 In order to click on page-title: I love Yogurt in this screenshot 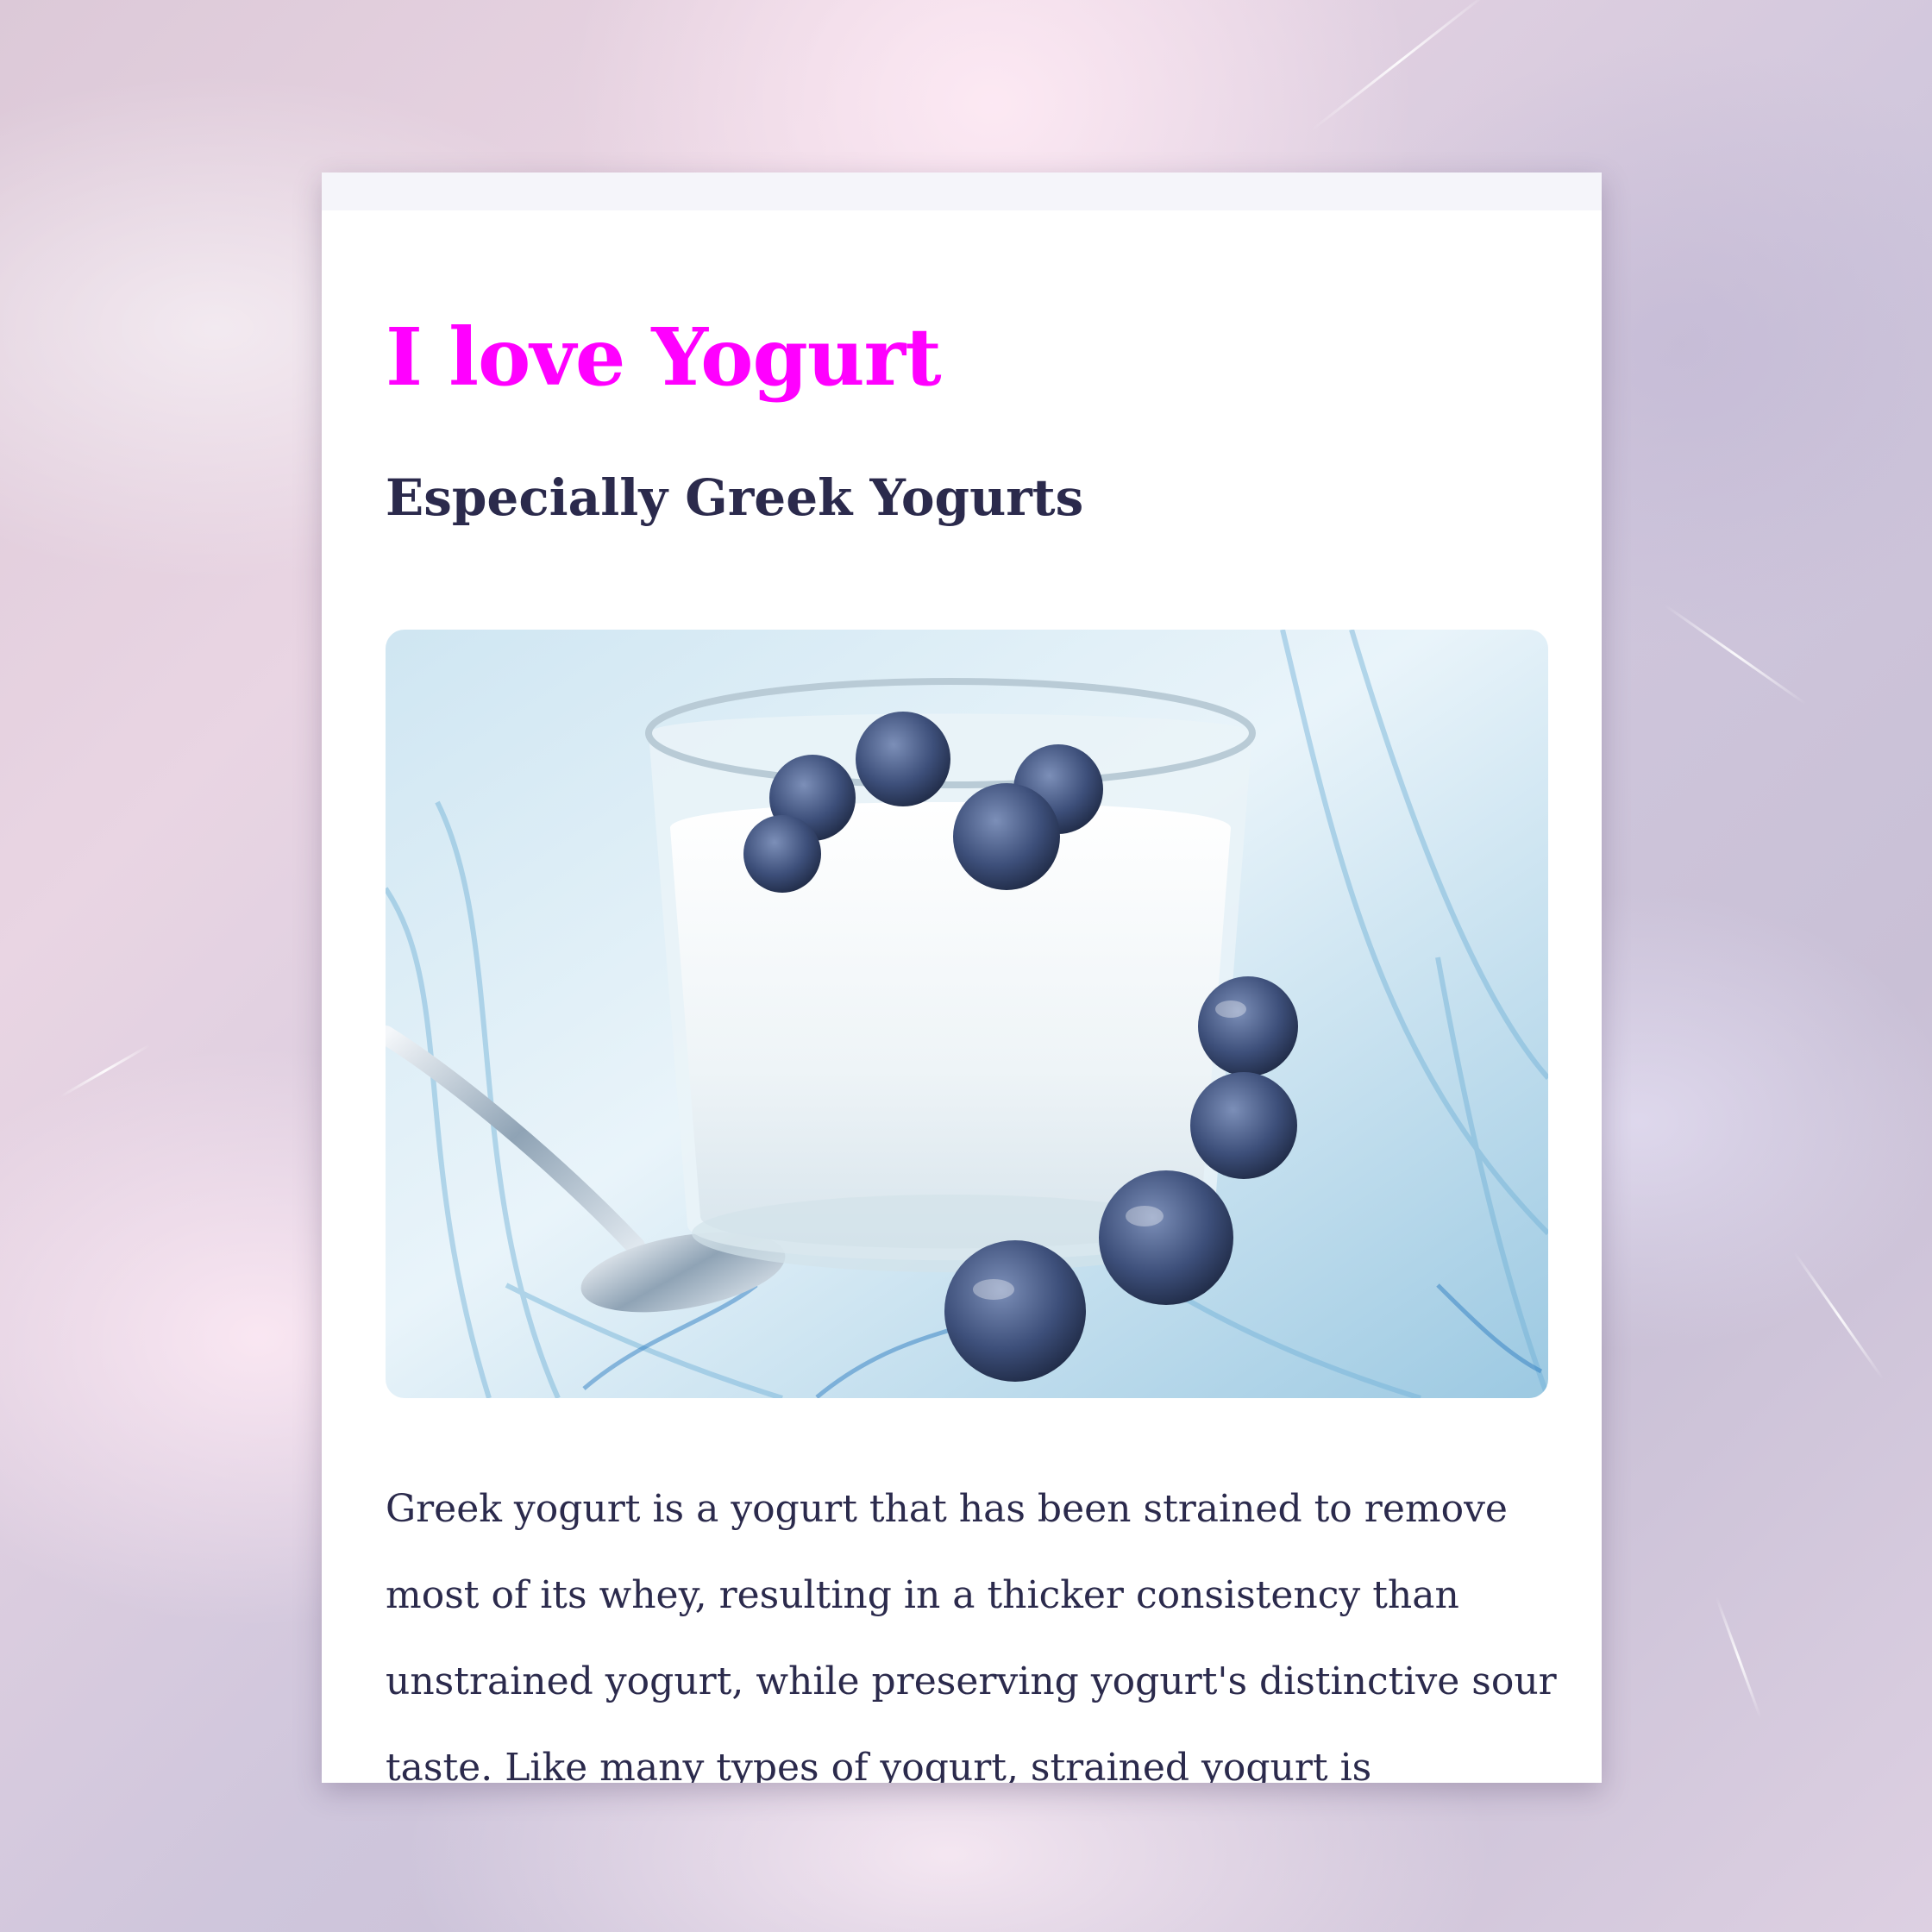, I will do `click(664, 357)`.